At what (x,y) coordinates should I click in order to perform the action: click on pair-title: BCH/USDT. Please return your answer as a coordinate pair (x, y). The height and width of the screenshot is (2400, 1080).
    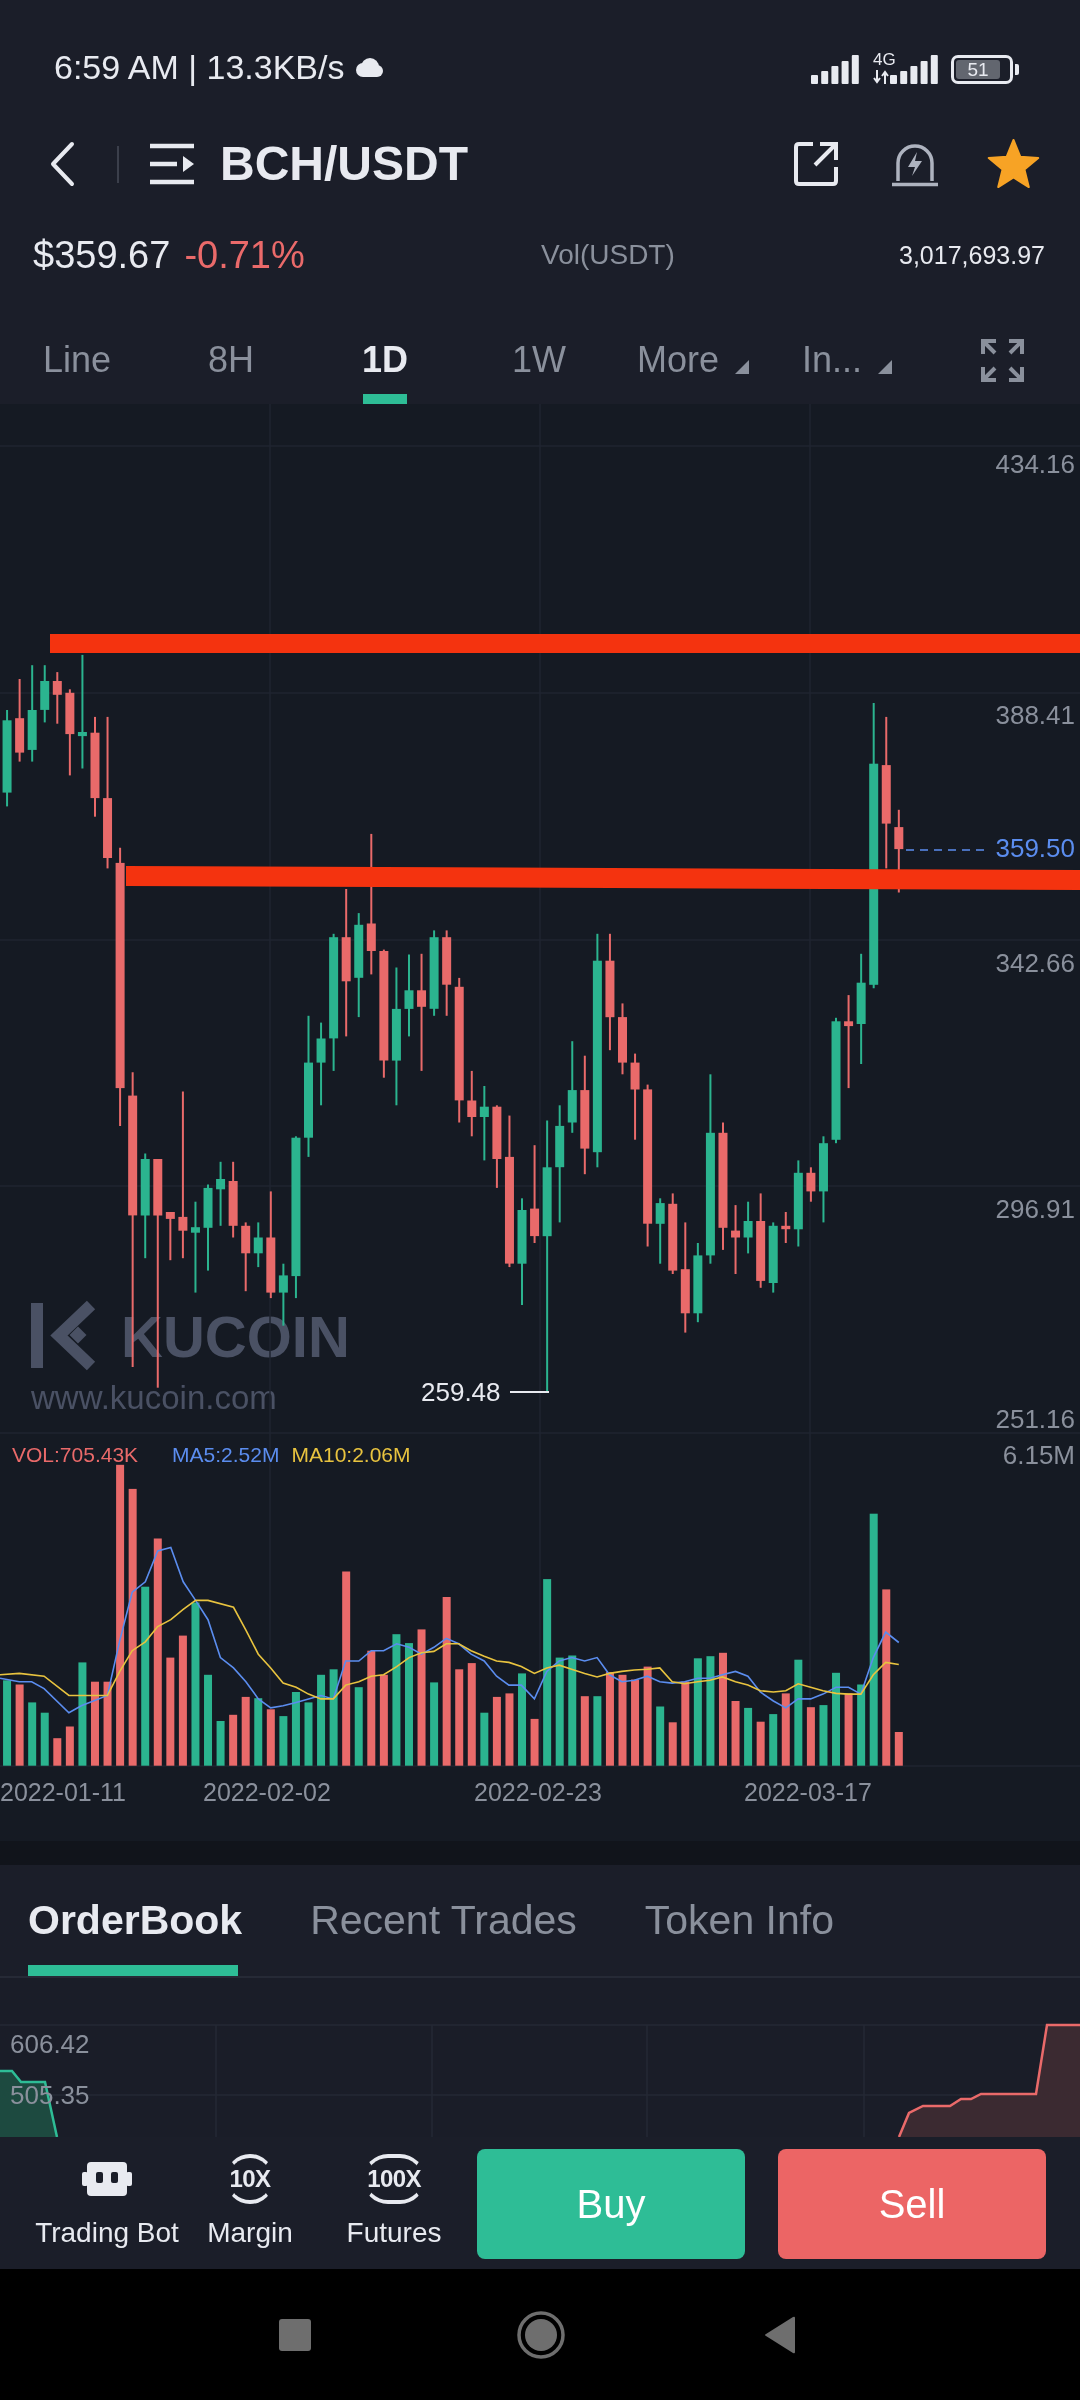
    Looking at the image, I should click on (344, 164).